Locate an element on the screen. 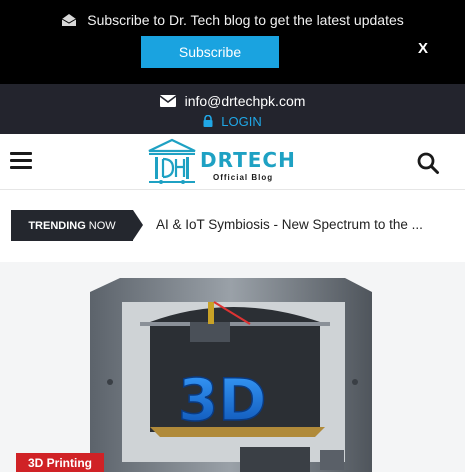 The image size is (465, 472). menu-icon is located at coordinates (21, 161).